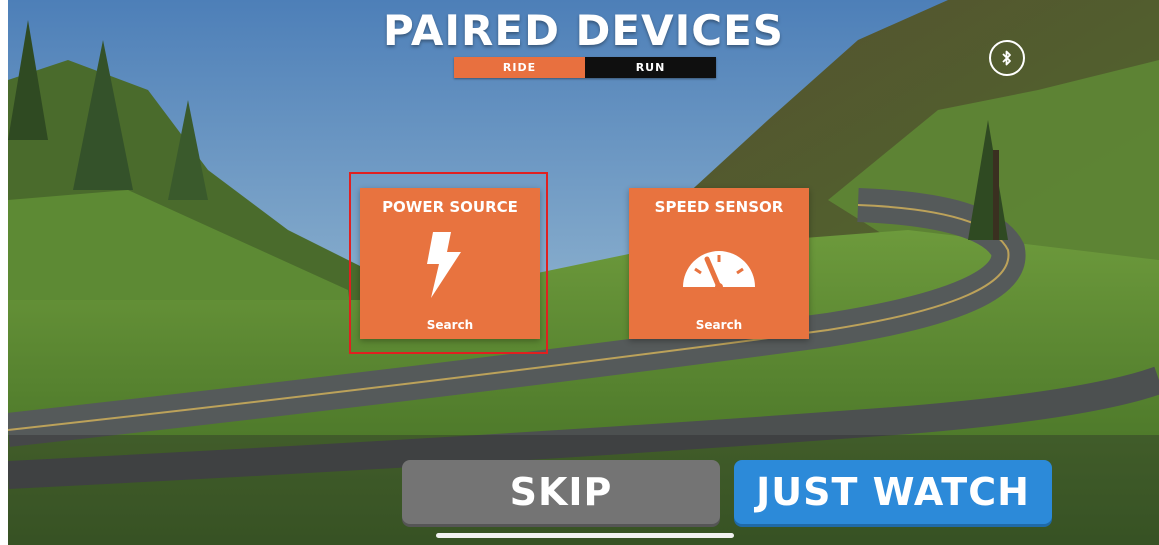  Describe the element at coordinates (585, 535) in the screenshot. I see `home-indicator` at that location.